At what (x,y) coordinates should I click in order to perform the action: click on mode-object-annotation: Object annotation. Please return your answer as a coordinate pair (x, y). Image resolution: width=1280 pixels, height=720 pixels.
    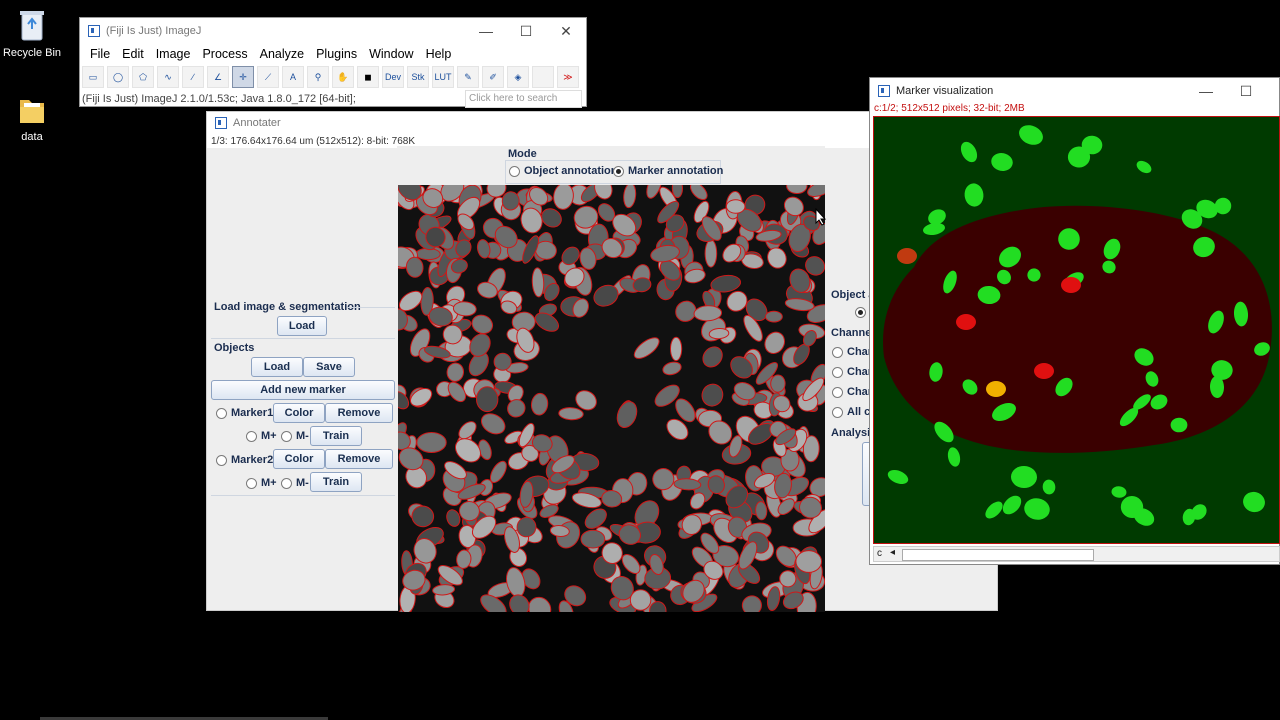
    Looking at the image, I should click on (563, 171).